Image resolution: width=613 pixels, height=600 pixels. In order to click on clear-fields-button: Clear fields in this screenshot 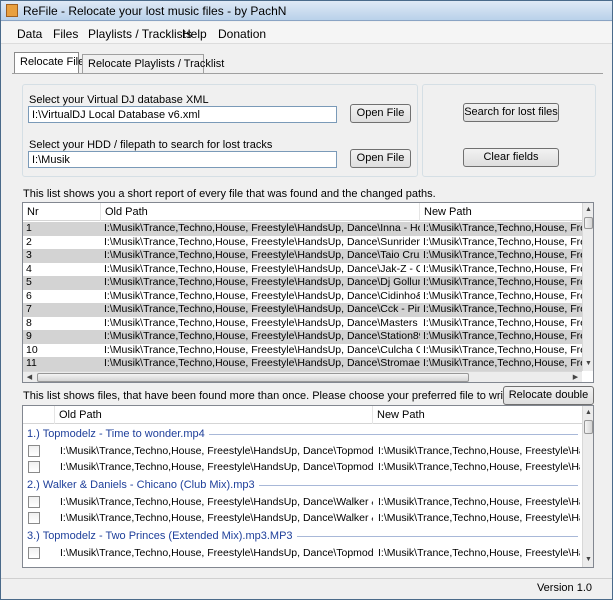, I will do `click(511, 157)`.